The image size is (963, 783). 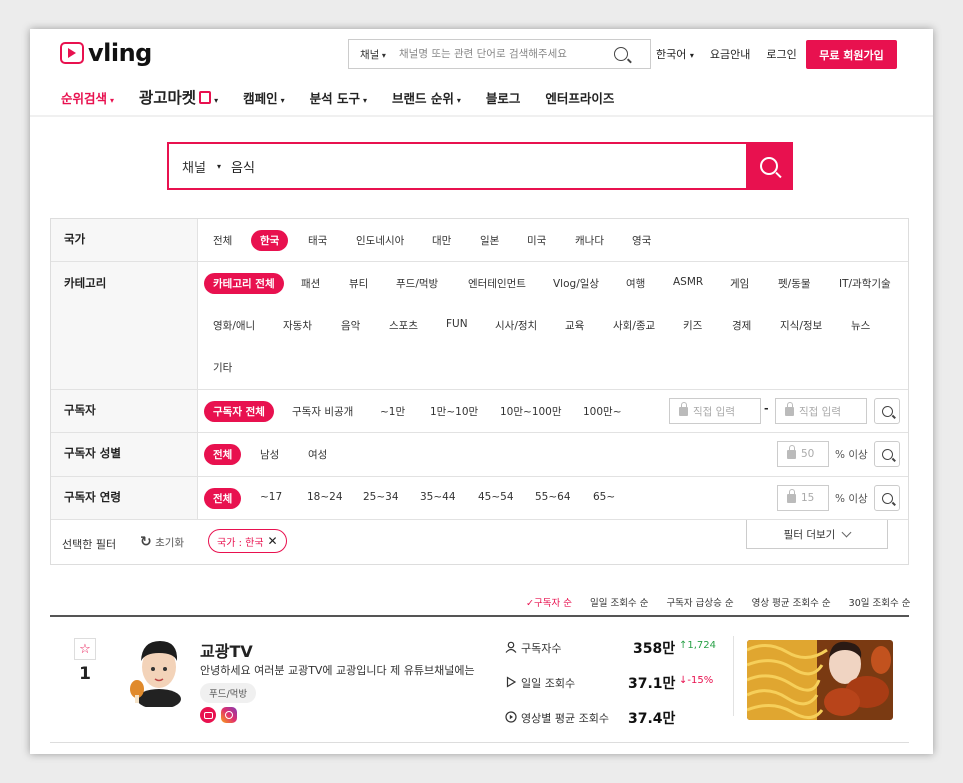 What do you see at coordinates (699, 602) in the screenshot?
I see `sort-option: 구독자 급상승 순` at bounding box center [699, 602].